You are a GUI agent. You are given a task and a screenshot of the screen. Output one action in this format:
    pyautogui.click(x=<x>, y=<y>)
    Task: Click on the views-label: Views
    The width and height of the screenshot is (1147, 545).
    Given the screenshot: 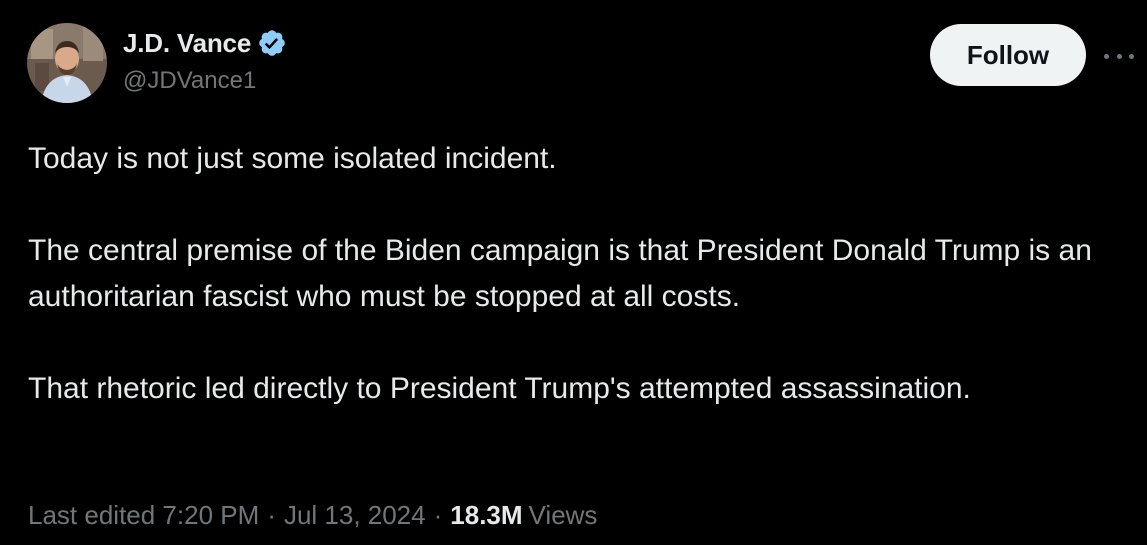 What is the action you would take?
    pyautogui.click(x=563, y=515)
    